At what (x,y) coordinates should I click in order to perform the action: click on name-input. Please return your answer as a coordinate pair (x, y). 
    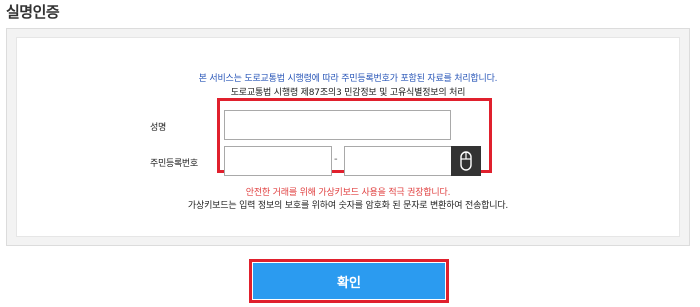
    Looking at the image, I should click on (337, 125).